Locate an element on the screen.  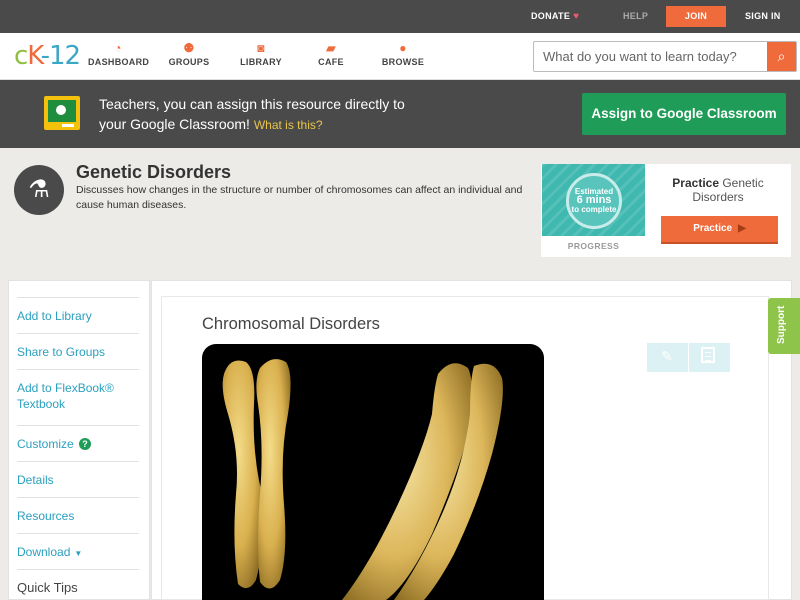
lightbulb-icon: ● is located at coordinates (403, 48).